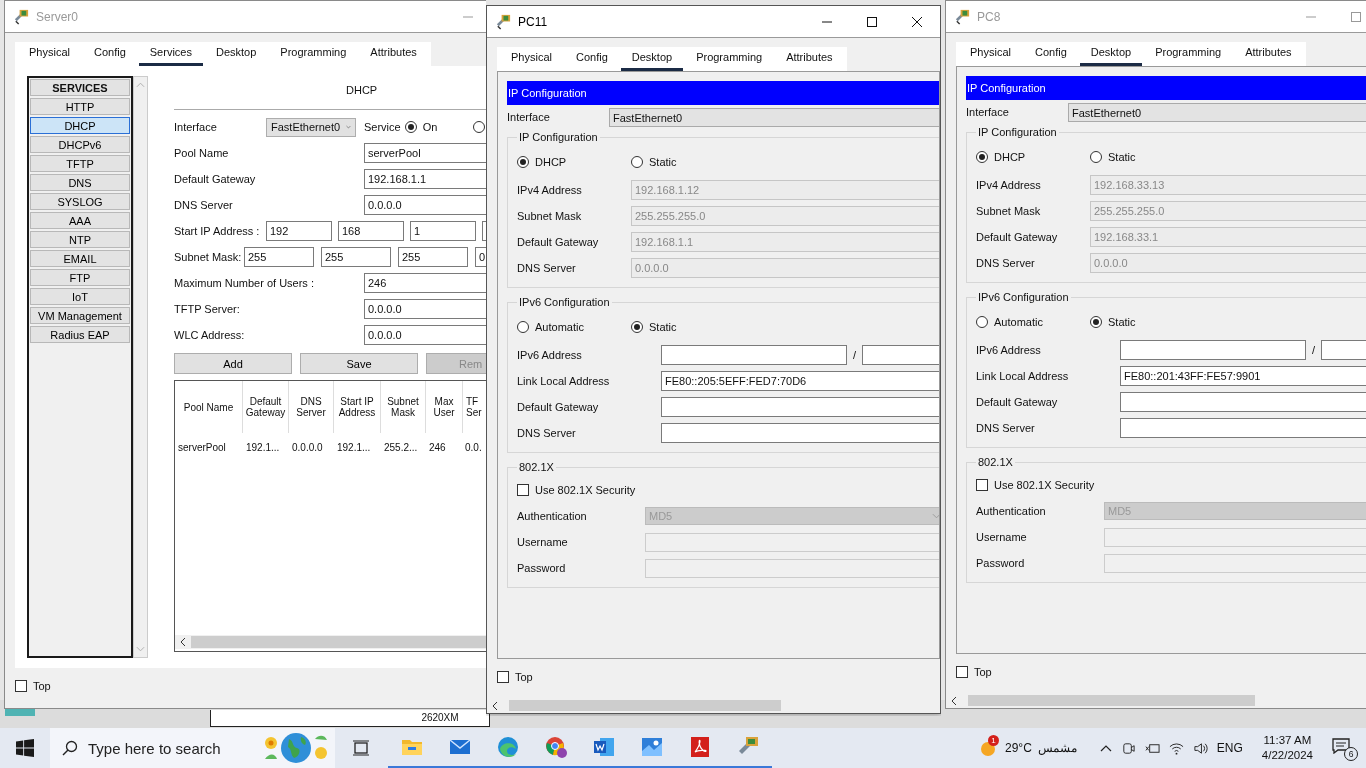 This screenshot has width=1366, height=768. I want to click on service-item: IoT, so click(80, 296).